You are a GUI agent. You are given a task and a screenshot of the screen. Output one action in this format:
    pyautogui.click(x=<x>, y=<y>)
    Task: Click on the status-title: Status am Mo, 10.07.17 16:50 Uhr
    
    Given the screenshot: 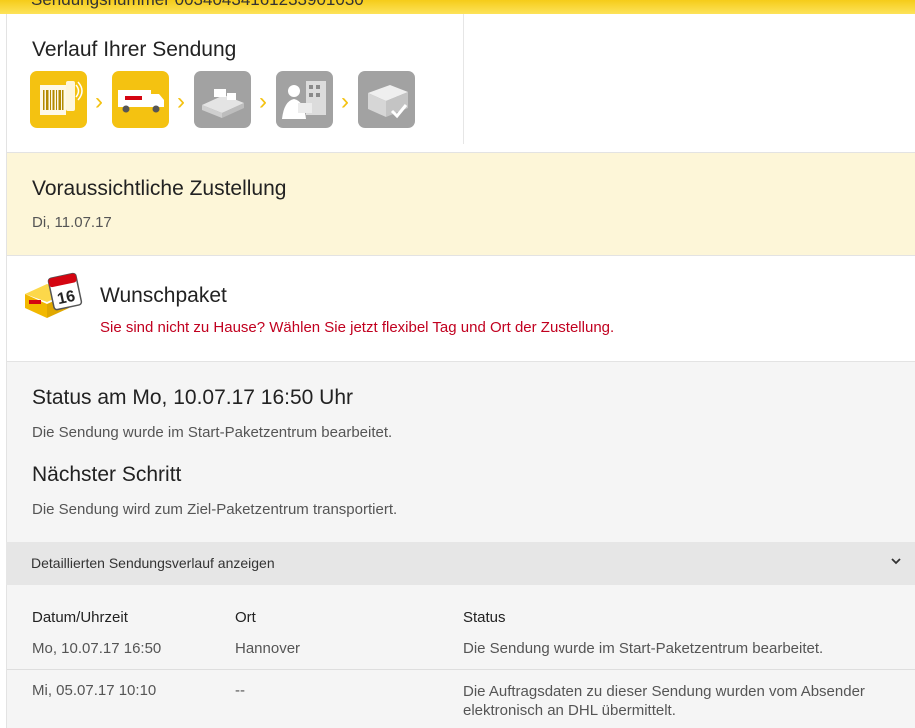 What is the action you would take?
    pyautogui.click(x=193, y=397)
    